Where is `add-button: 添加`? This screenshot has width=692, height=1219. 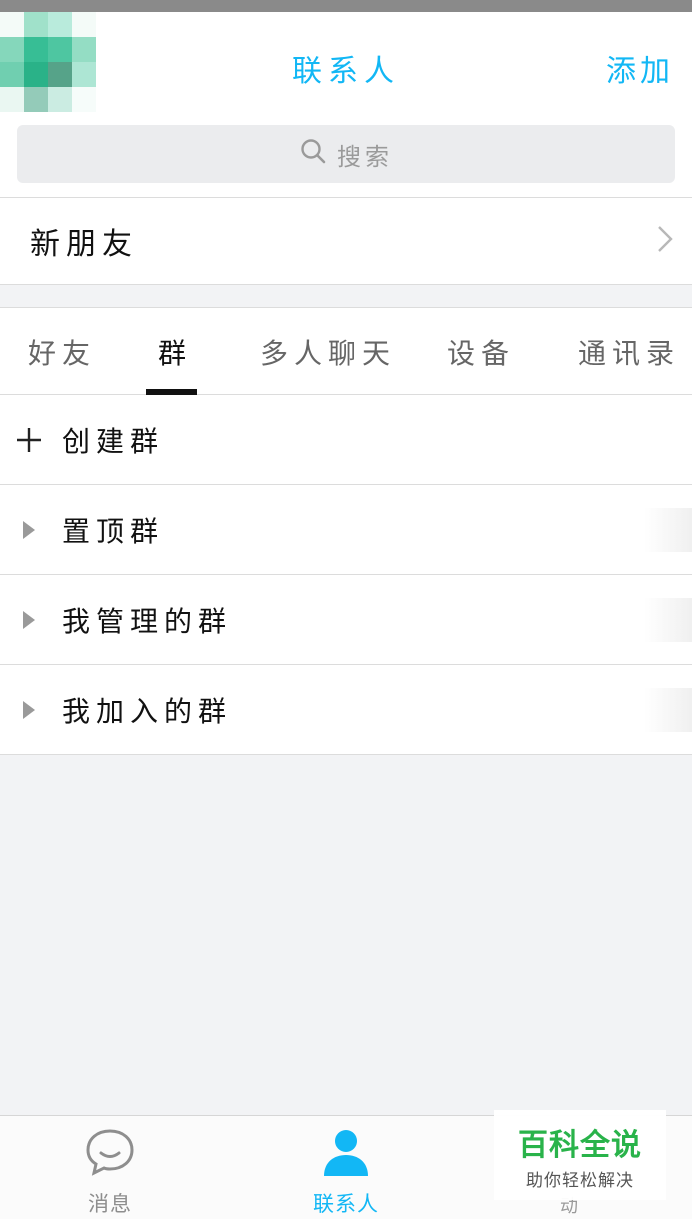 add-button: 添加 is located at coordinates (640, 68).